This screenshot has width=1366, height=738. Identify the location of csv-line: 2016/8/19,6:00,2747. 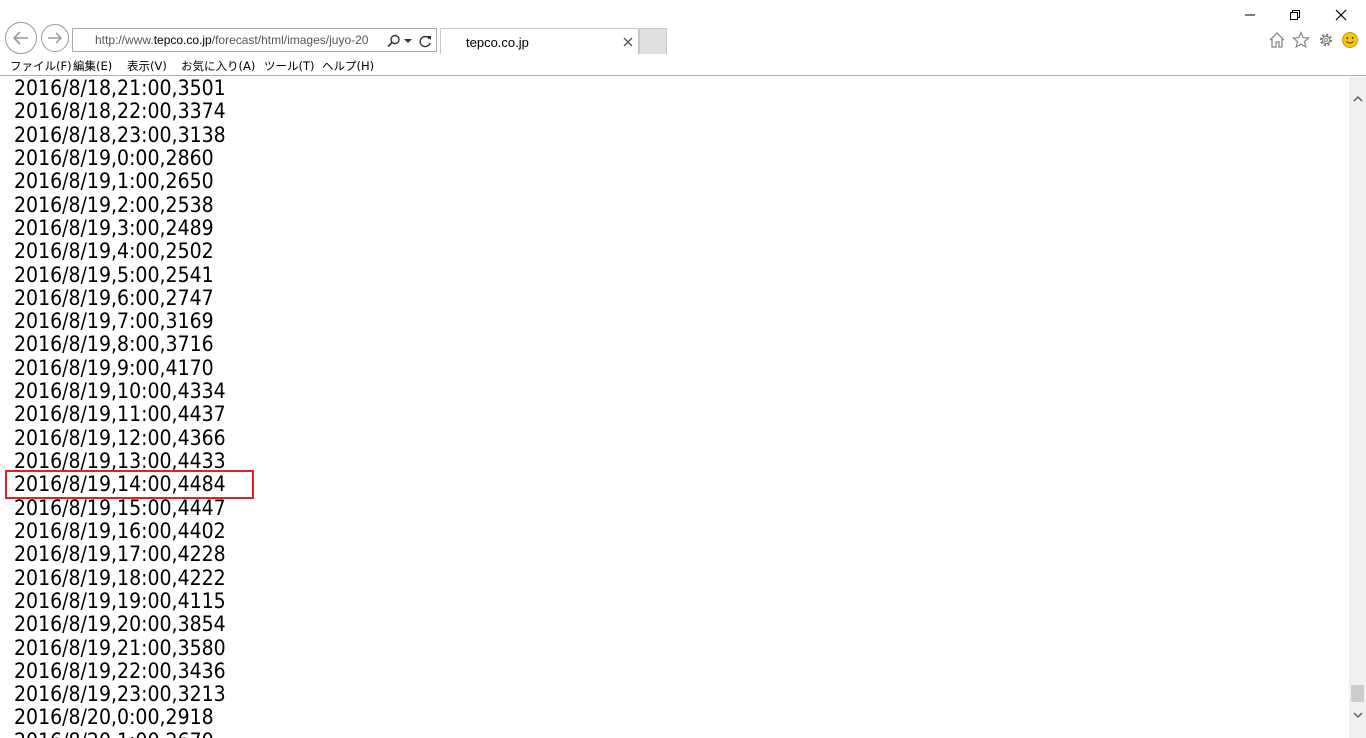
(114, 298).